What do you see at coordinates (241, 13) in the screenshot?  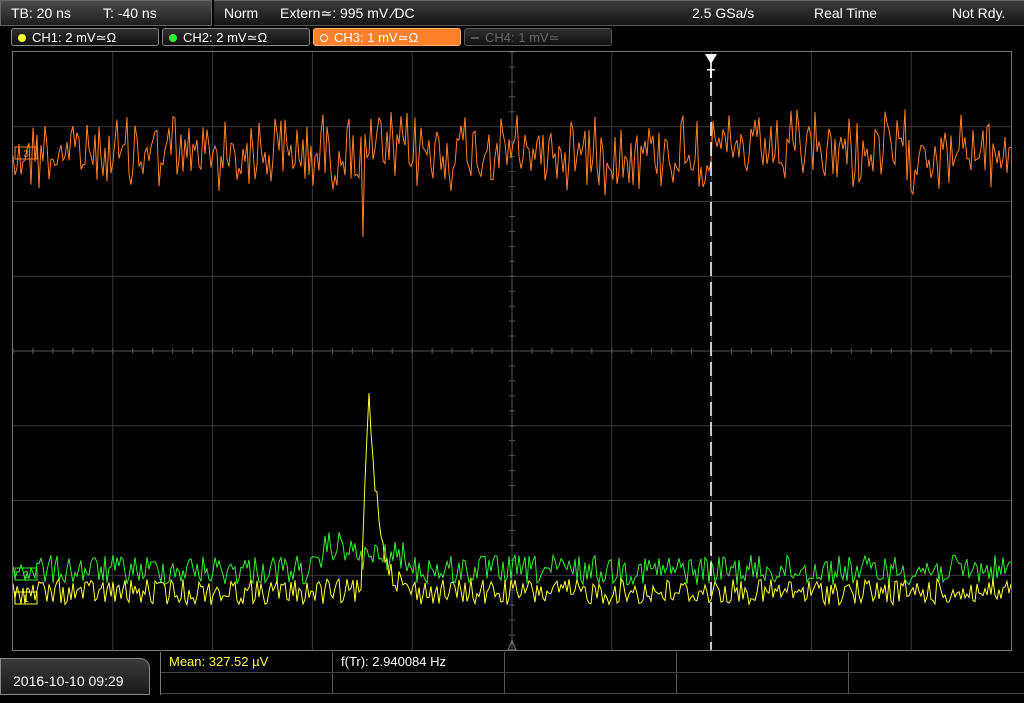 I see `trigger-mode: Norm` at bounding box center [241, 13].